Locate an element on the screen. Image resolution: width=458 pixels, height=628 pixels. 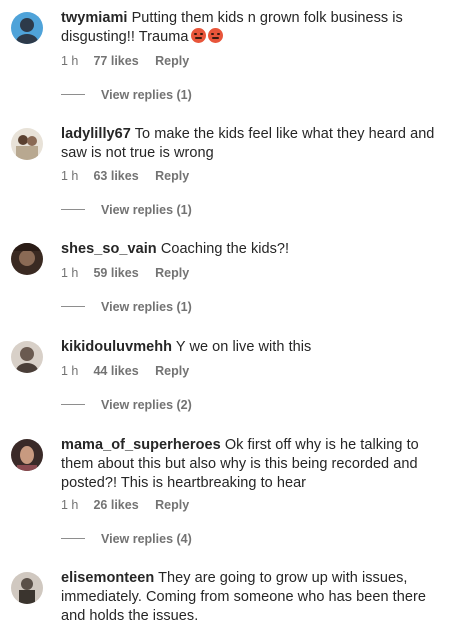
comment-username: shes_so_vain is located at coordinates (109, 249).